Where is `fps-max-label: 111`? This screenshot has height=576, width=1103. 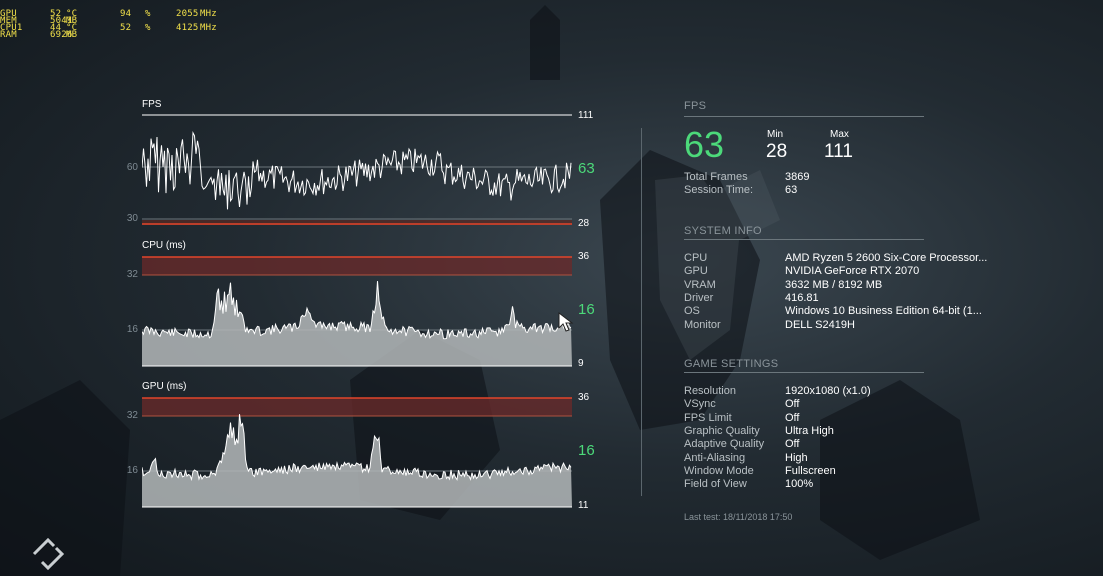 fps-max-label: 111 is located at coordinates (586, 115).